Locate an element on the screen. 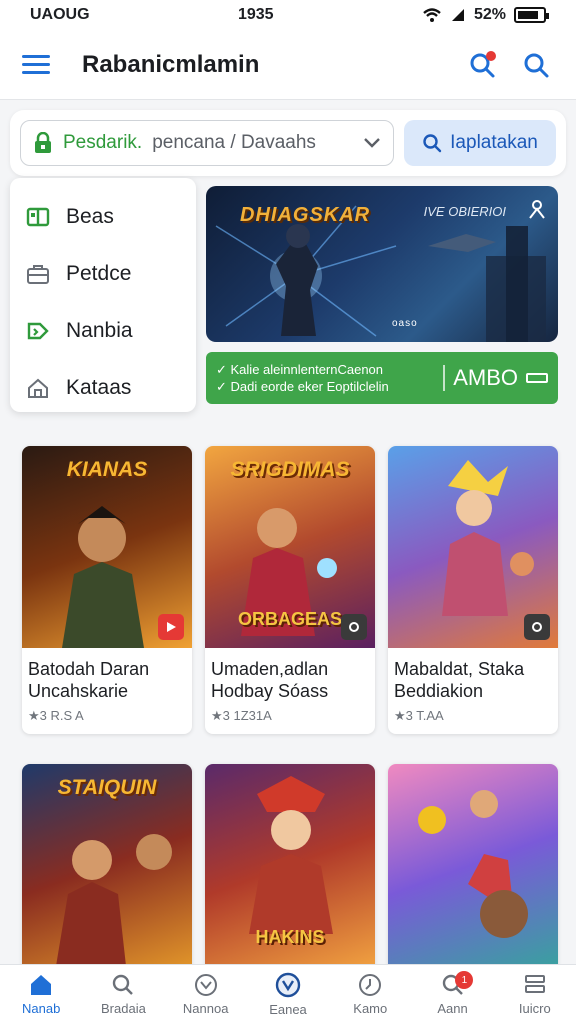 The height and width of the screenshot is (1024, 576). battery-icon is located at coordinates (531, 15).